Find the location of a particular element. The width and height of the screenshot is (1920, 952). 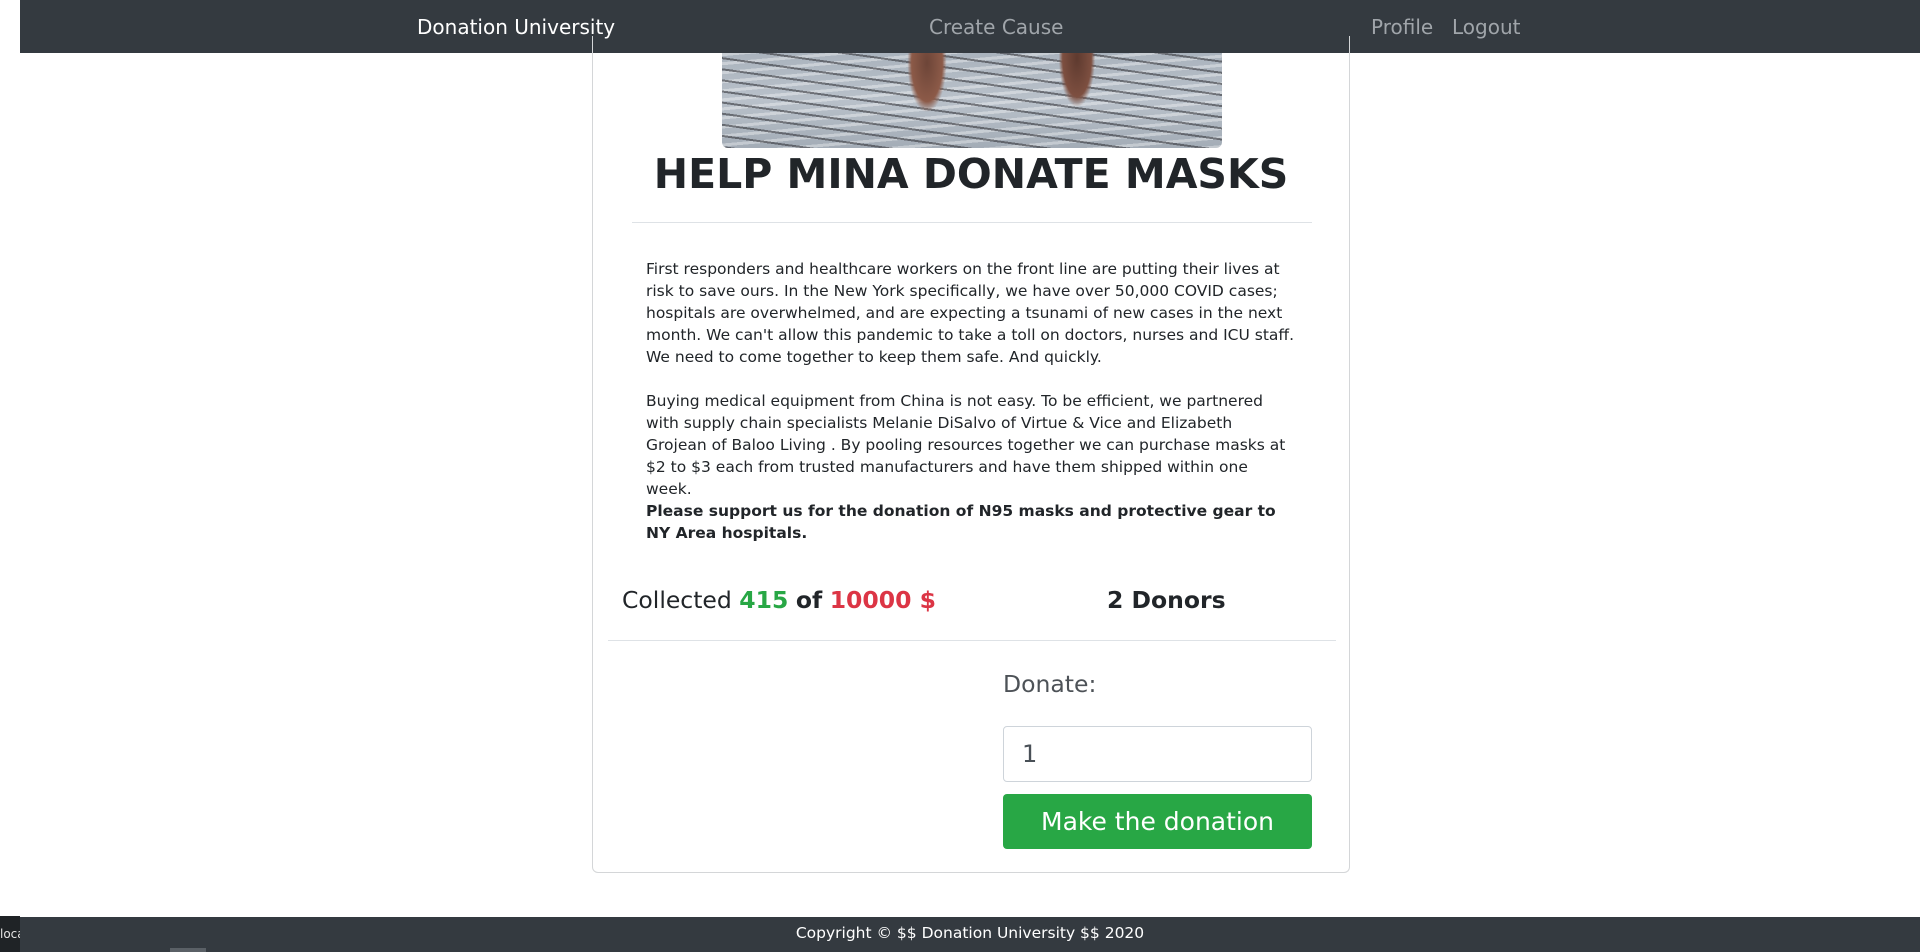

of-label: of is located at coordinates (809, 600).